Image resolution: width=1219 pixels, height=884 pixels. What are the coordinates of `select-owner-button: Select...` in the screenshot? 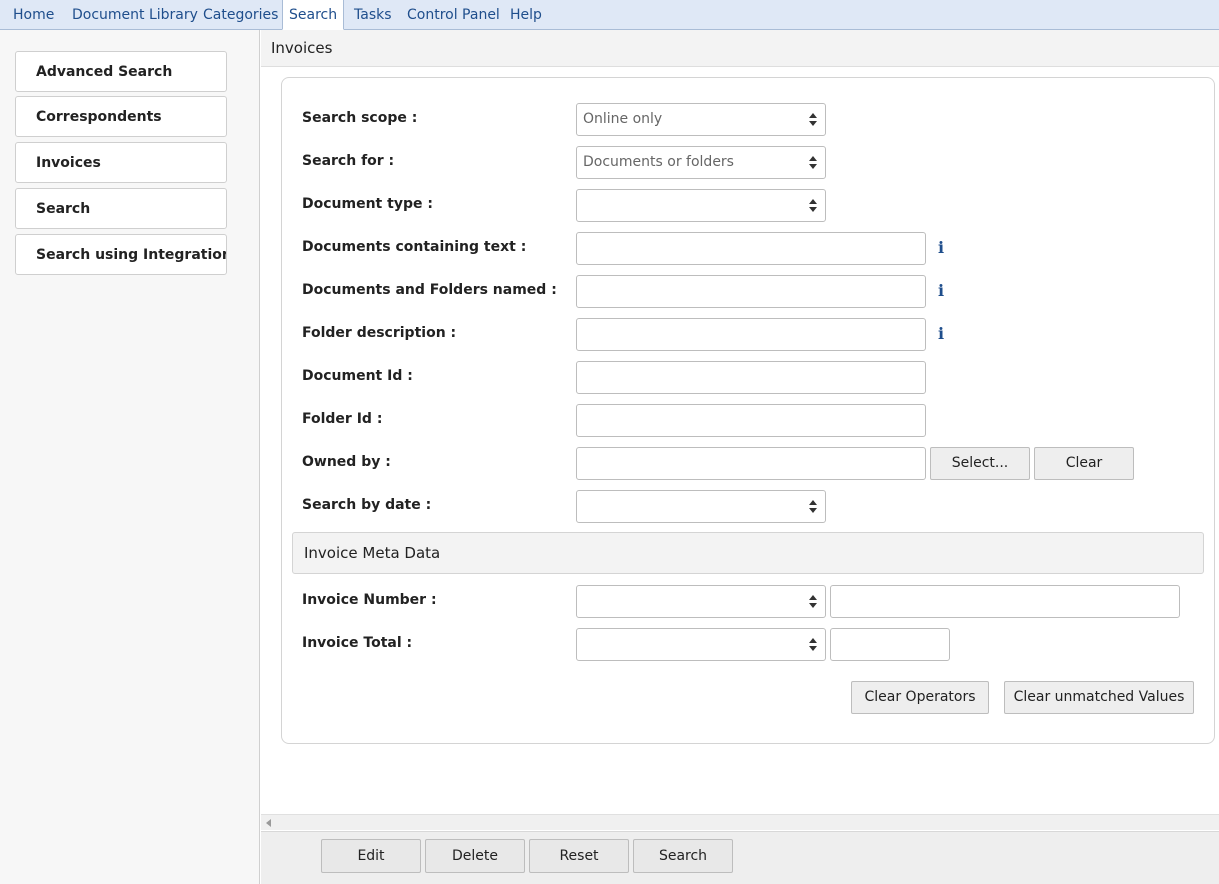 It's located at (980, 463).